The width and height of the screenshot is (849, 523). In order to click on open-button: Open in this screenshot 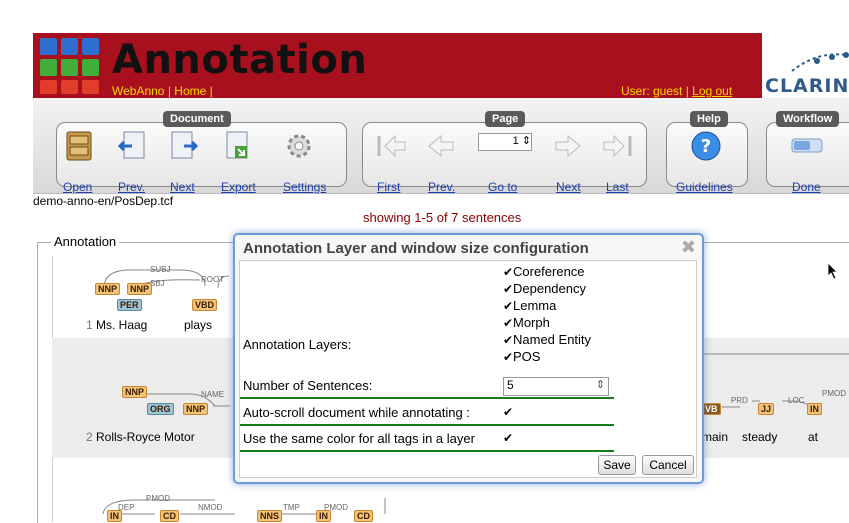, I will do `click(77, 187)`.